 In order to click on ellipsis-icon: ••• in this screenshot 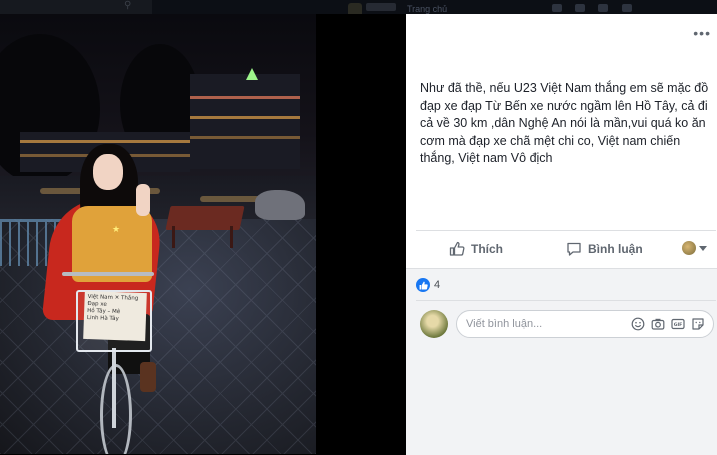, I will do `click(702, 33)`.